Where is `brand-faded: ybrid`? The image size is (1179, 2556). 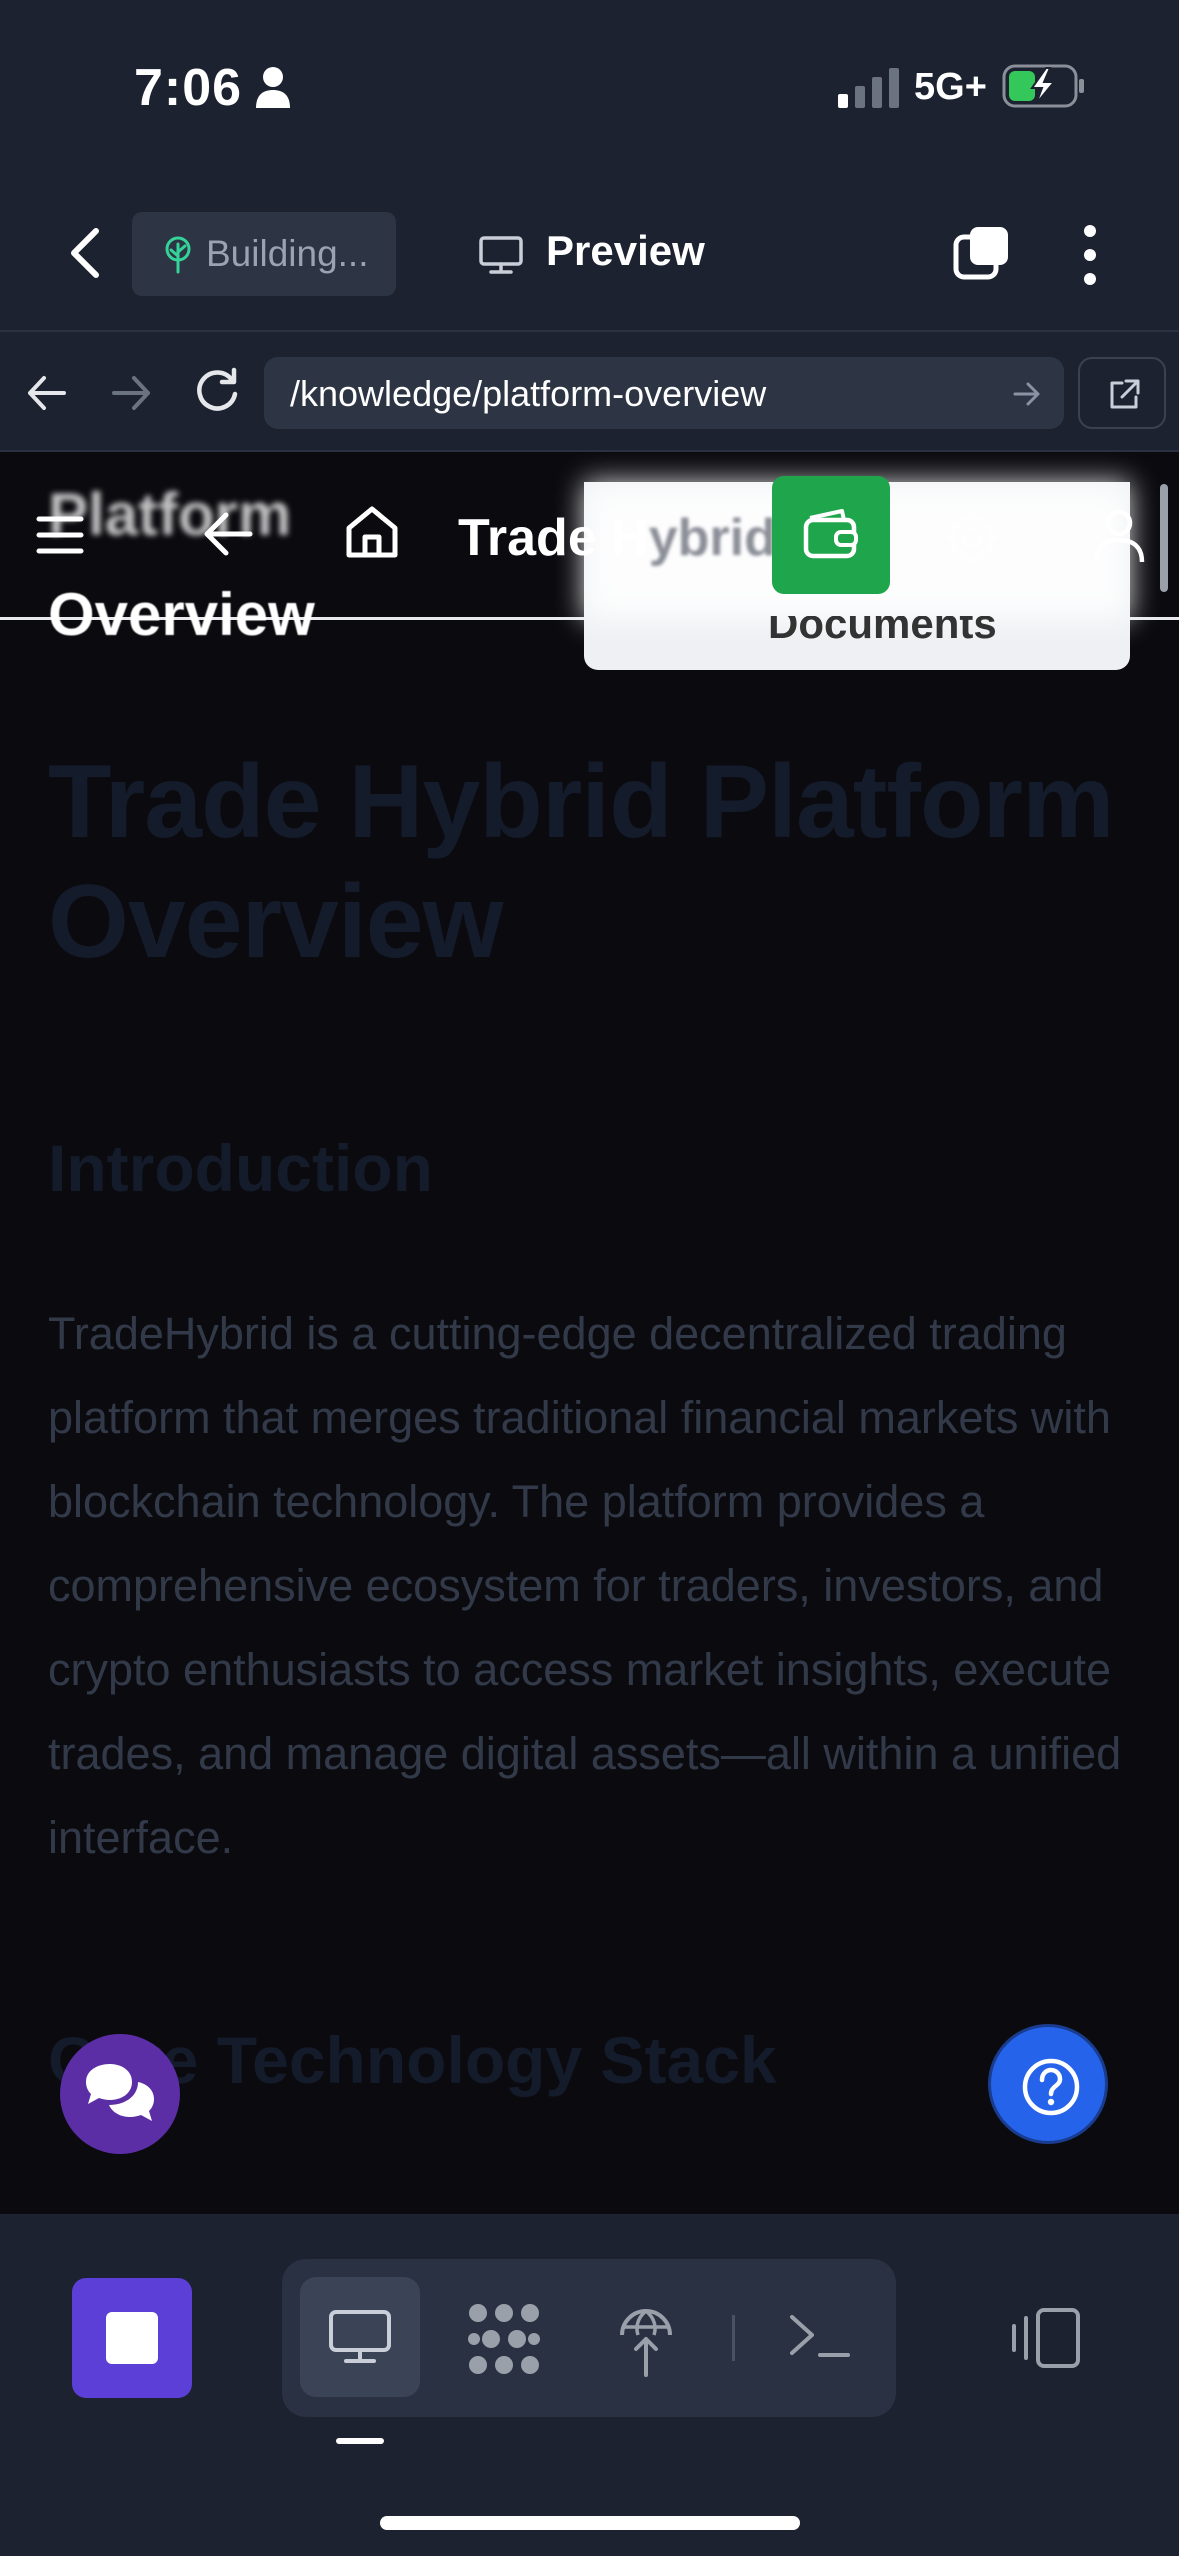
brand-faded: ybrid is located at coordinates (712, 538).